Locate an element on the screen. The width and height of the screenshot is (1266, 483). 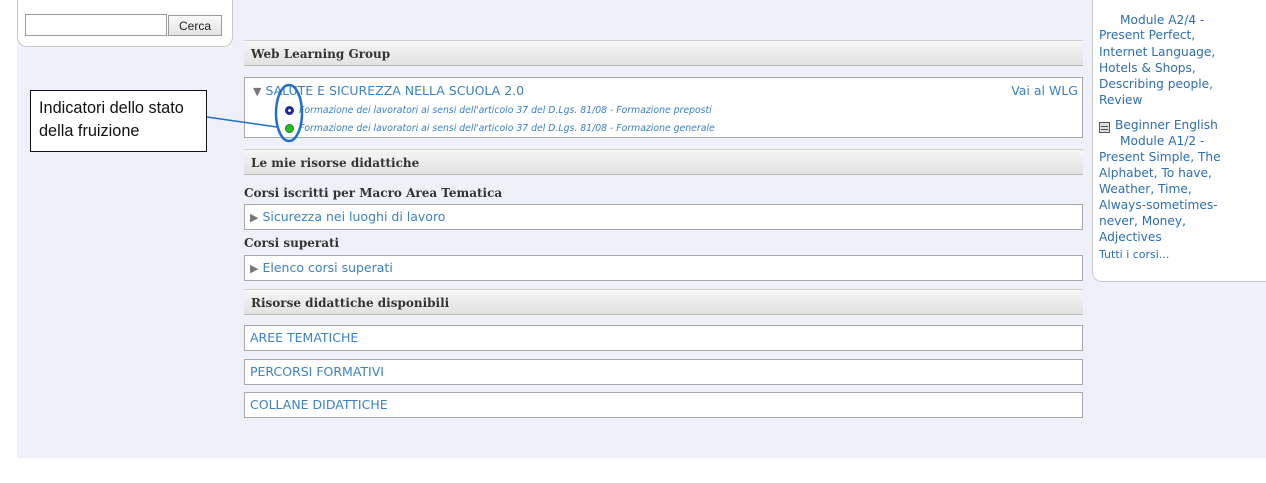
search-panel: Cerca is located at coordinates (125, 23).